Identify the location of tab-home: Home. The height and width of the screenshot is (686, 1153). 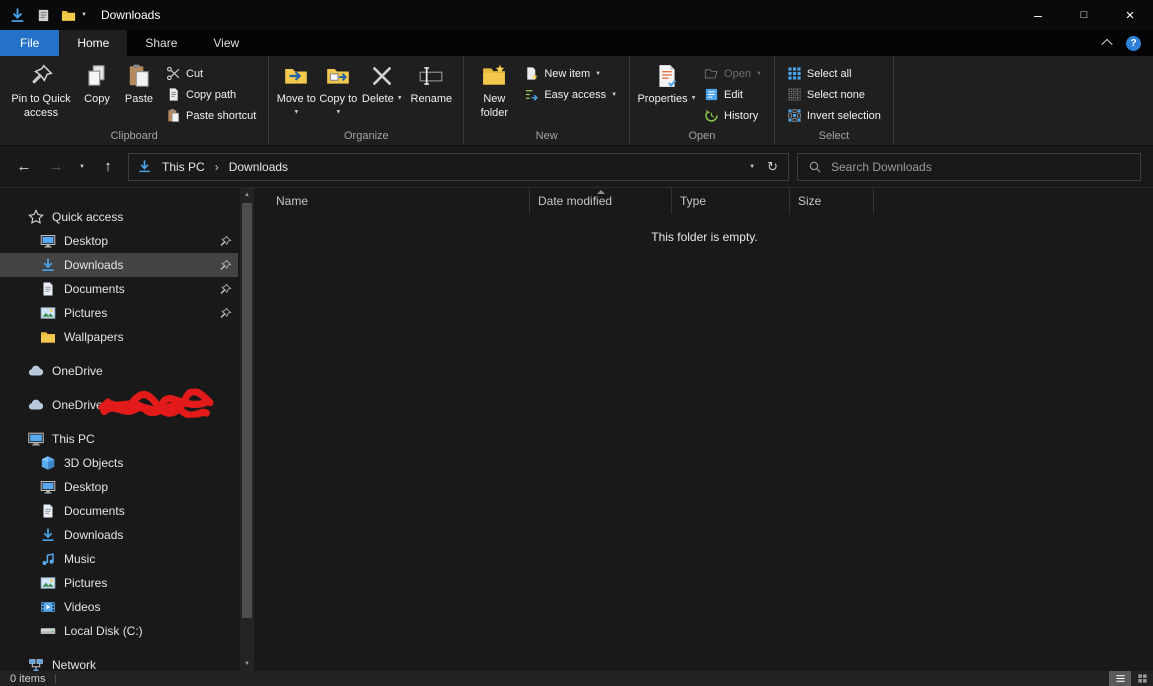
(93, 43).